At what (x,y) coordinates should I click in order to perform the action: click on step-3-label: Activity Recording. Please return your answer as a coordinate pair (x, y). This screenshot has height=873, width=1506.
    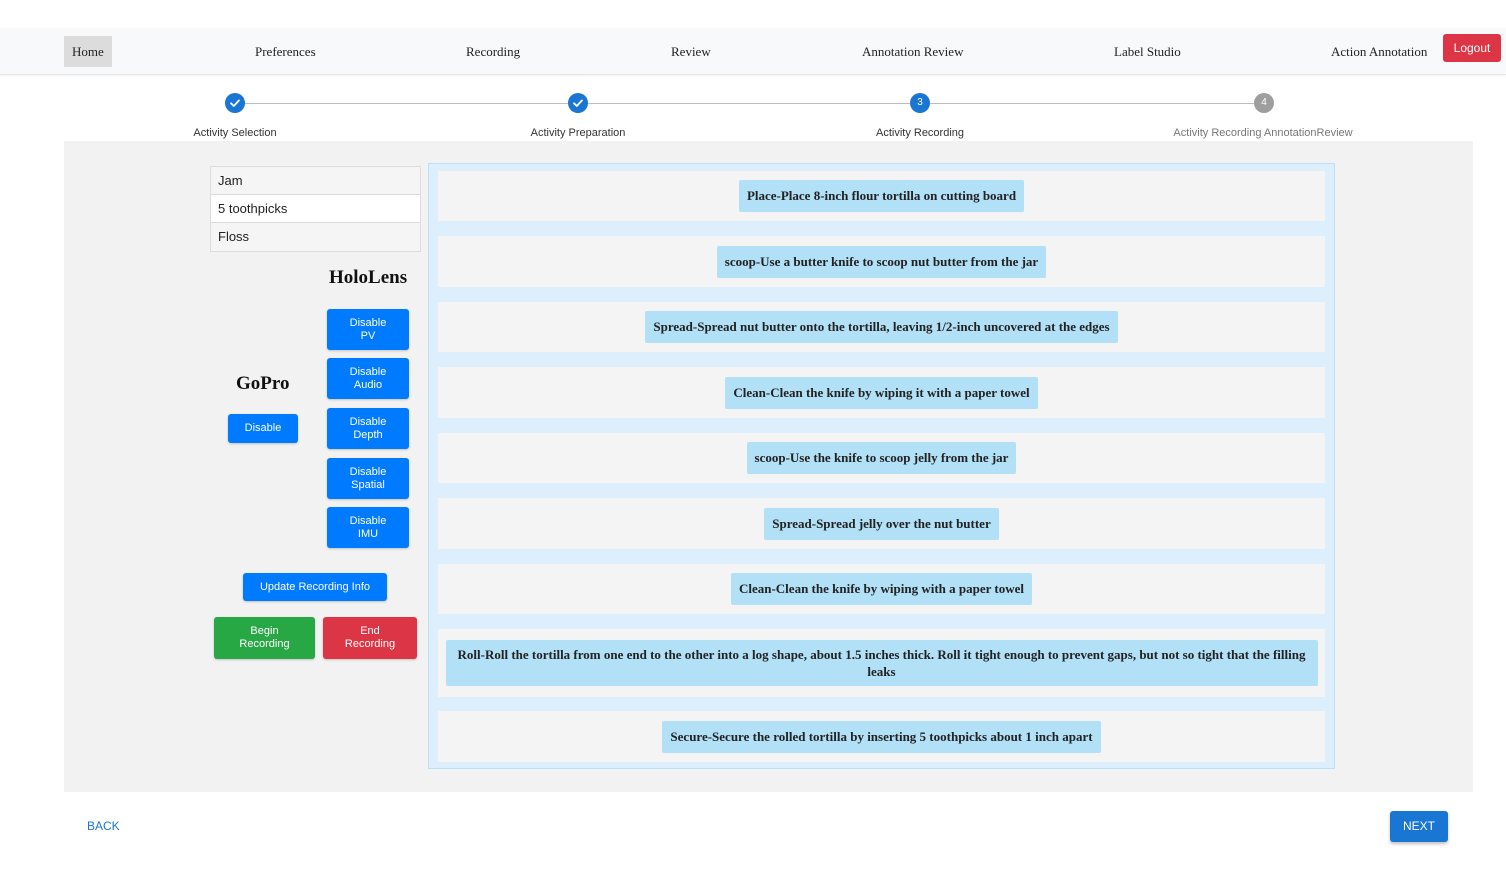
    Looking at the image, I should click on (920, 133).